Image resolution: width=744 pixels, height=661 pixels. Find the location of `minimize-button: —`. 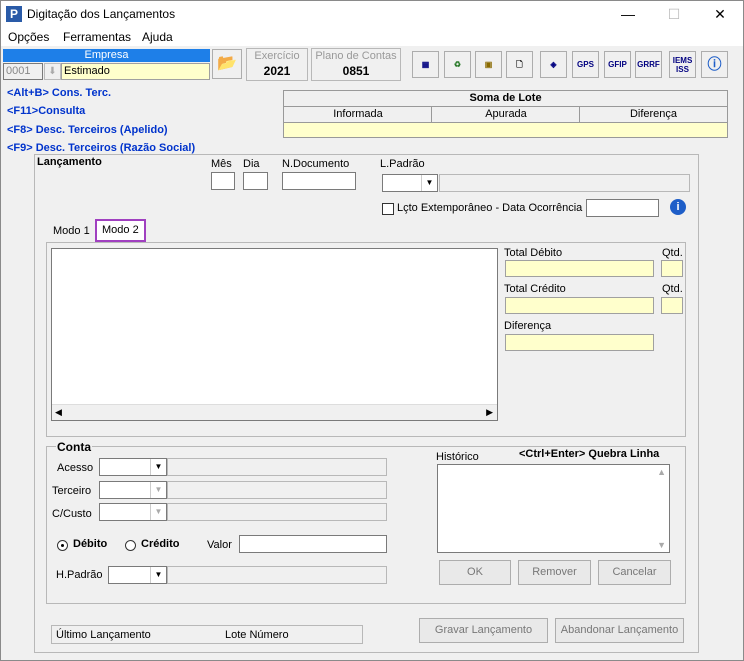

minimize-button: — is located at coordinates (628, 14).